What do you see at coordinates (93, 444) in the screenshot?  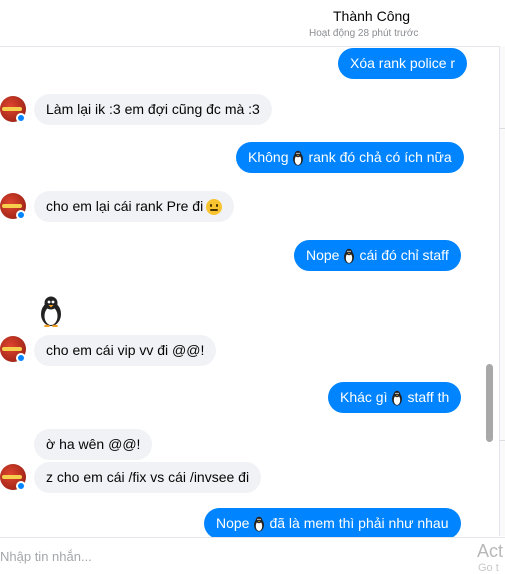 I see `message-incoming: ờ ha wên @@!` at bounding box center [93, 444].